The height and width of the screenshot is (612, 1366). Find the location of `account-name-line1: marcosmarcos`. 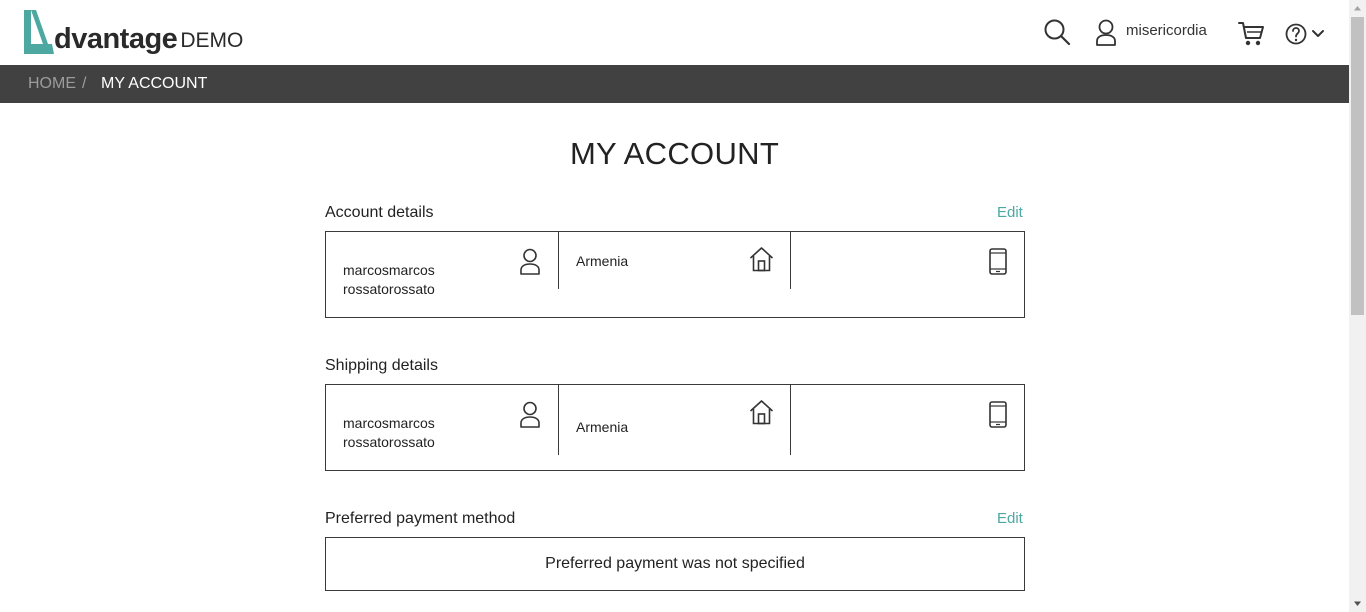

account-name-line1: marcosmarcos is located at coordinates (389, 270).